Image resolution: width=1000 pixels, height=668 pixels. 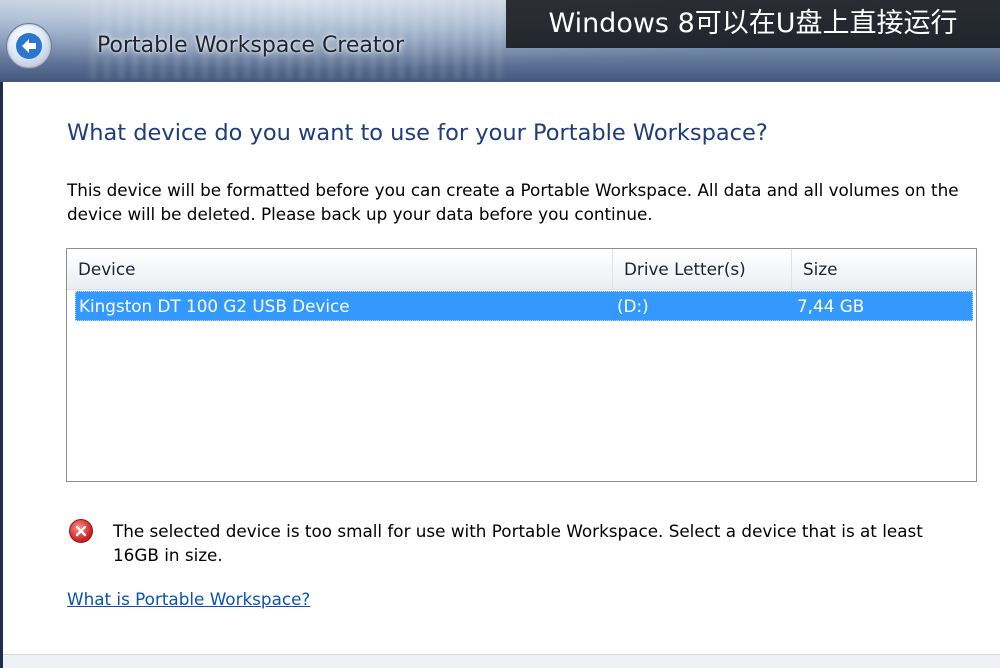 I want to click on footer-strip, so click(x=501, y=661).